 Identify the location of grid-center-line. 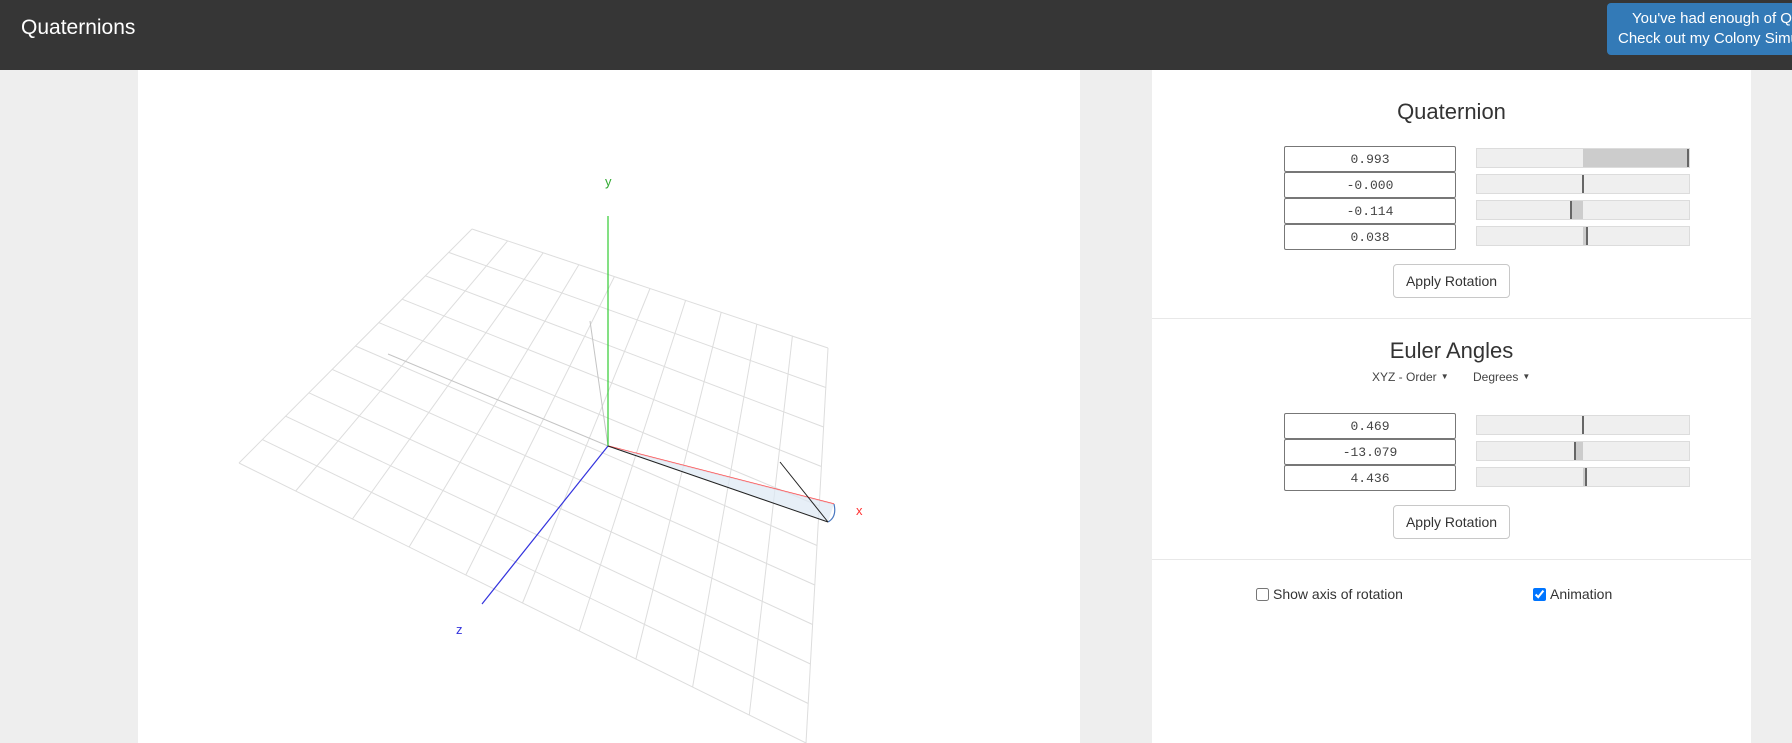
(599, 383).